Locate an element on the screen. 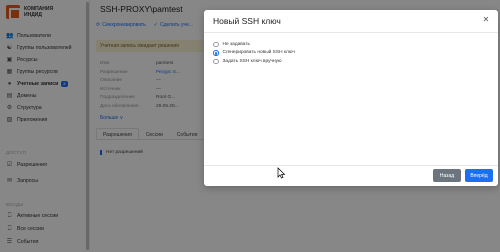 The width and height of the screenshot is (500, 252). option-label: Не задавать is located at coordinates (236, 44).